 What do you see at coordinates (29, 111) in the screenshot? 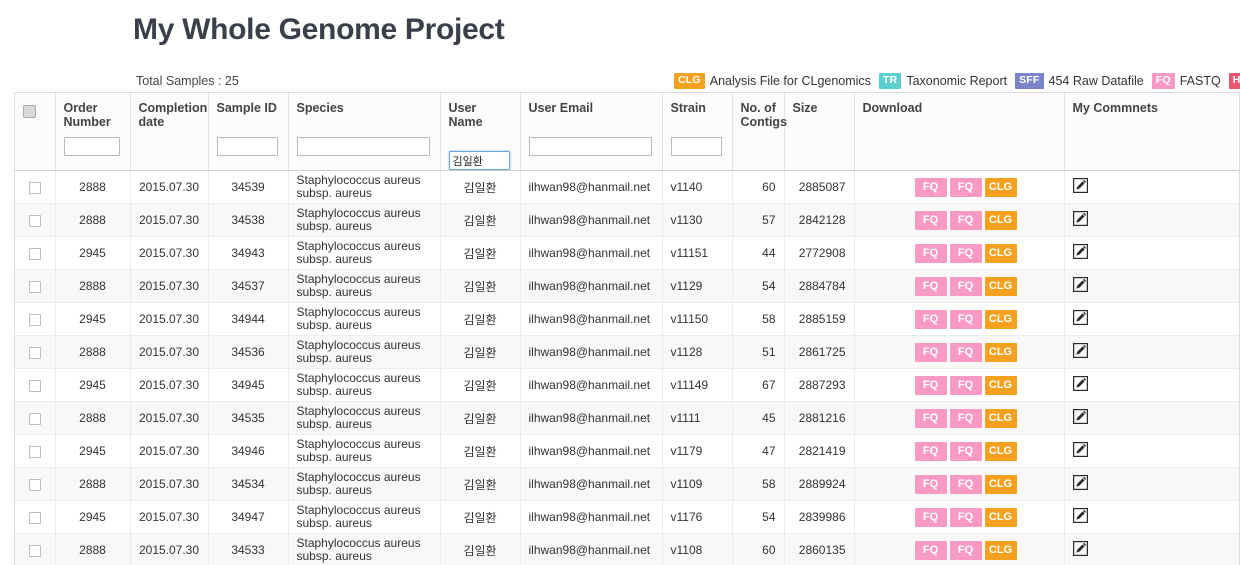
I see `select-all-checkbox` at bounding box center [29, 111].